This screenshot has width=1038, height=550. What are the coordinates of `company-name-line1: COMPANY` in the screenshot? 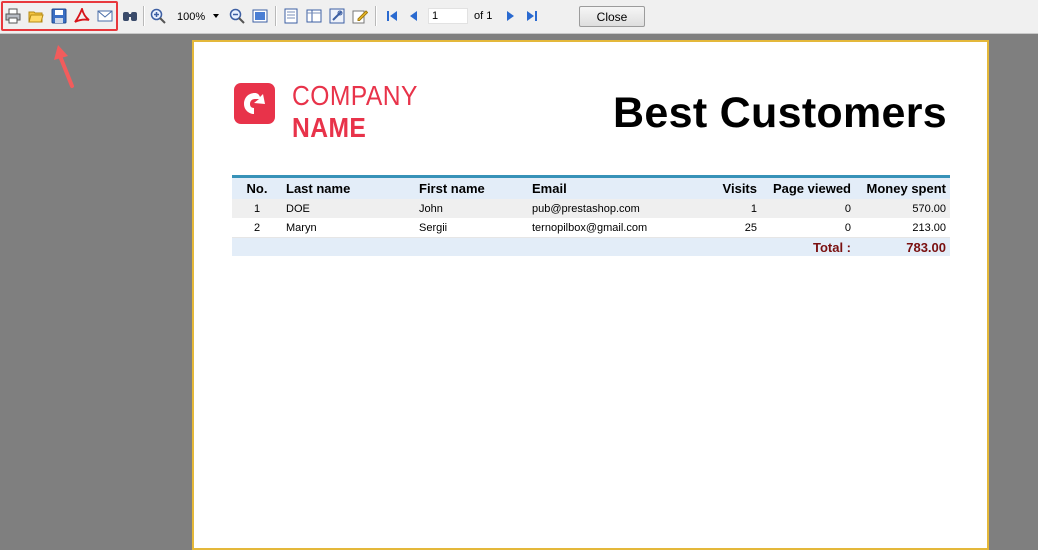 It's located at (355, 95).